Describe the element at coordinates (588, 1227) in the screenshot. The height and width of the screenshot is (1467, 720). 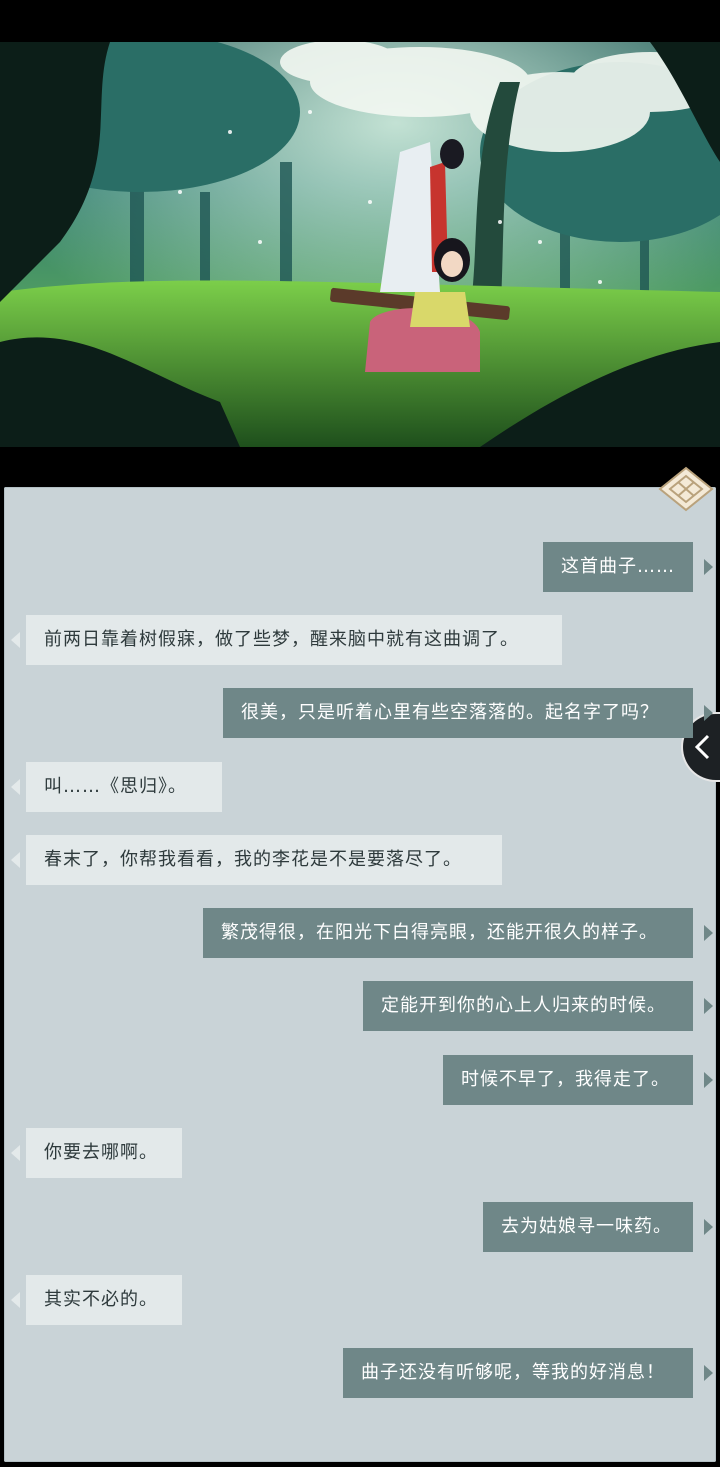
I see `chat-message-player: 去为姑娘寻一味药。` at that location.